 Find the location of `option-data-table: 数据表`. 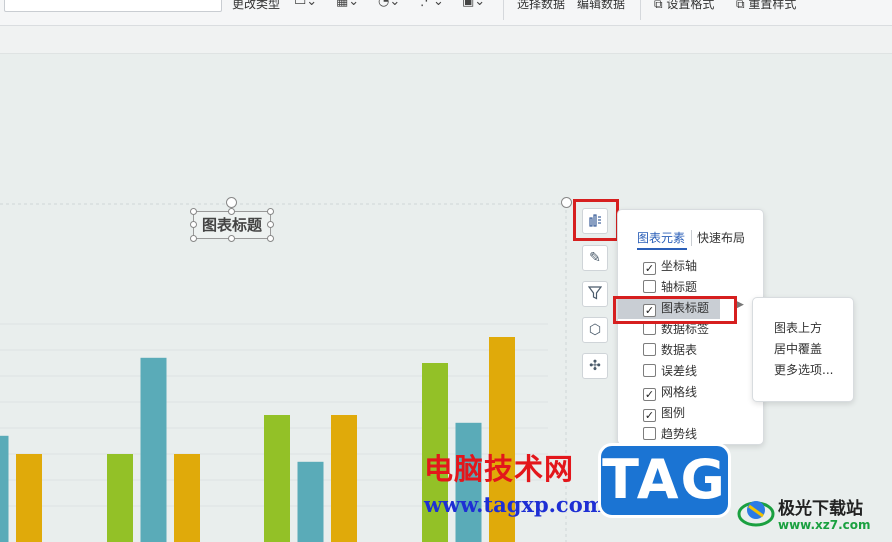

option-data-table: 数据表 is located at coordinates (670, 350).